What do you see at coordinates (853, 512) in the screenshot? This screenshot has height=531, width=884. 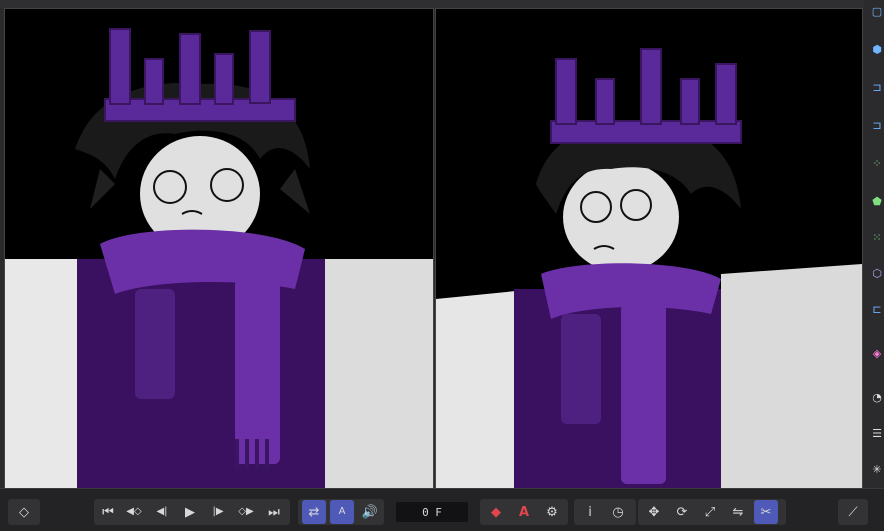 I see `graph-button: ⟋` at bounding box center [853, 512].